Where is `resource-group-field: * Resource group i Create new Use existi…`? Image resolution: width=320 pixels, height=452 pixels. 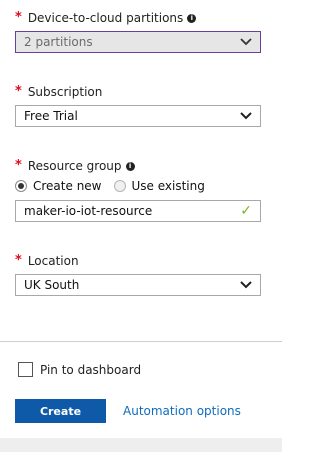
resource-group-field: * Resource group i Create new Use existi… is located at coordinates (138, 189).